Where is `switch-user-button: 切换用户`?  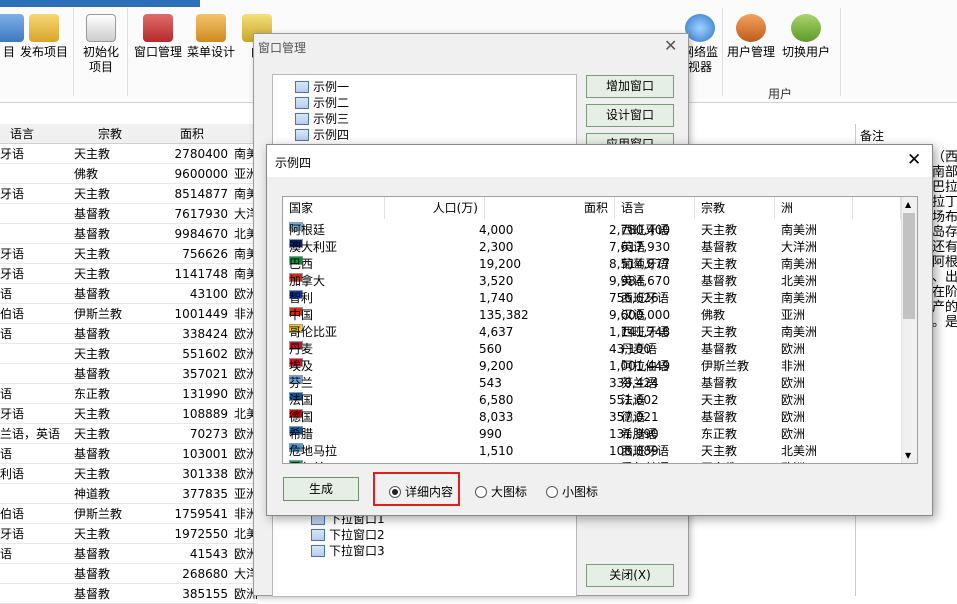 switch-user-button: 切换用户 is located at coordinates (806, 37).